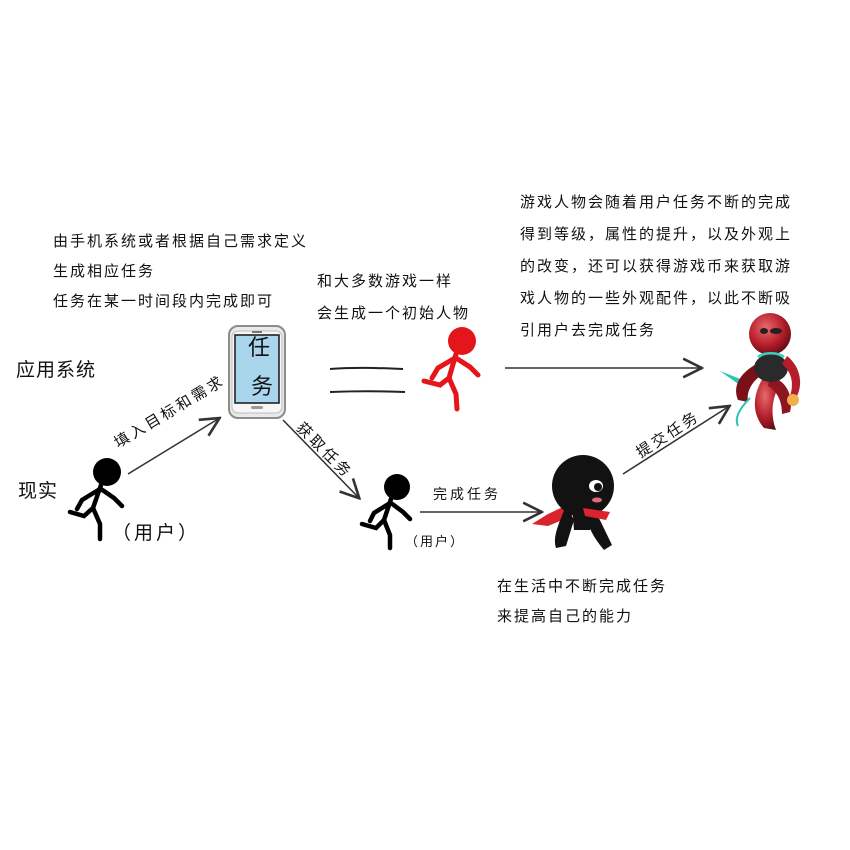  I want to click on hero-character-figure, so click(573, 502).